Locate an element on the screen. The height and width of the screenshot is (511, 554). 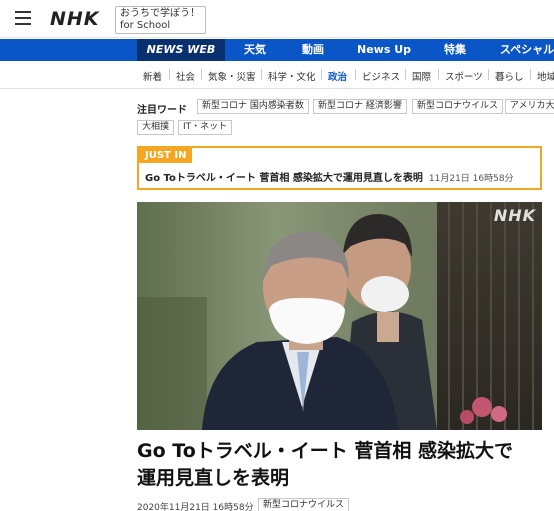
just-in-label: JUST IN is located at coordinates (166, 155).